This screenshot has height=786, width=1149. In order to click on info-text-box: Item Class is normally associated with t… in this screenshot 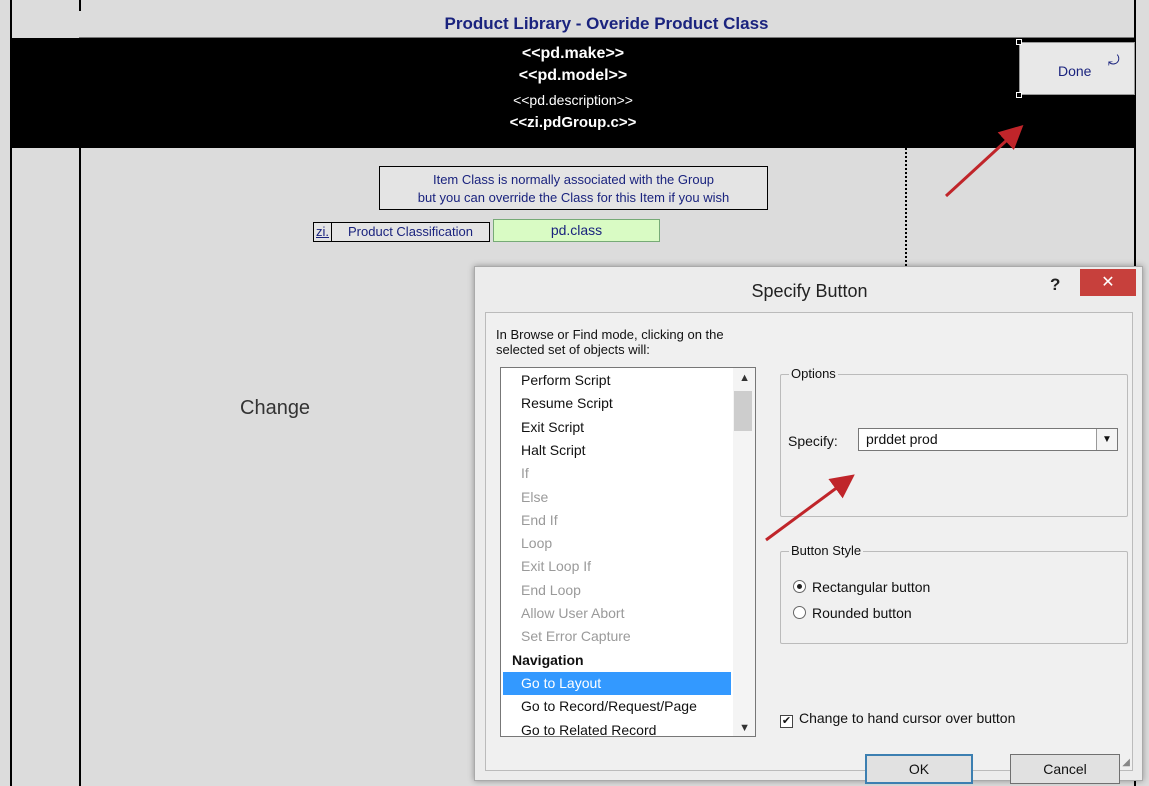, I will do `click(573, 188)`.